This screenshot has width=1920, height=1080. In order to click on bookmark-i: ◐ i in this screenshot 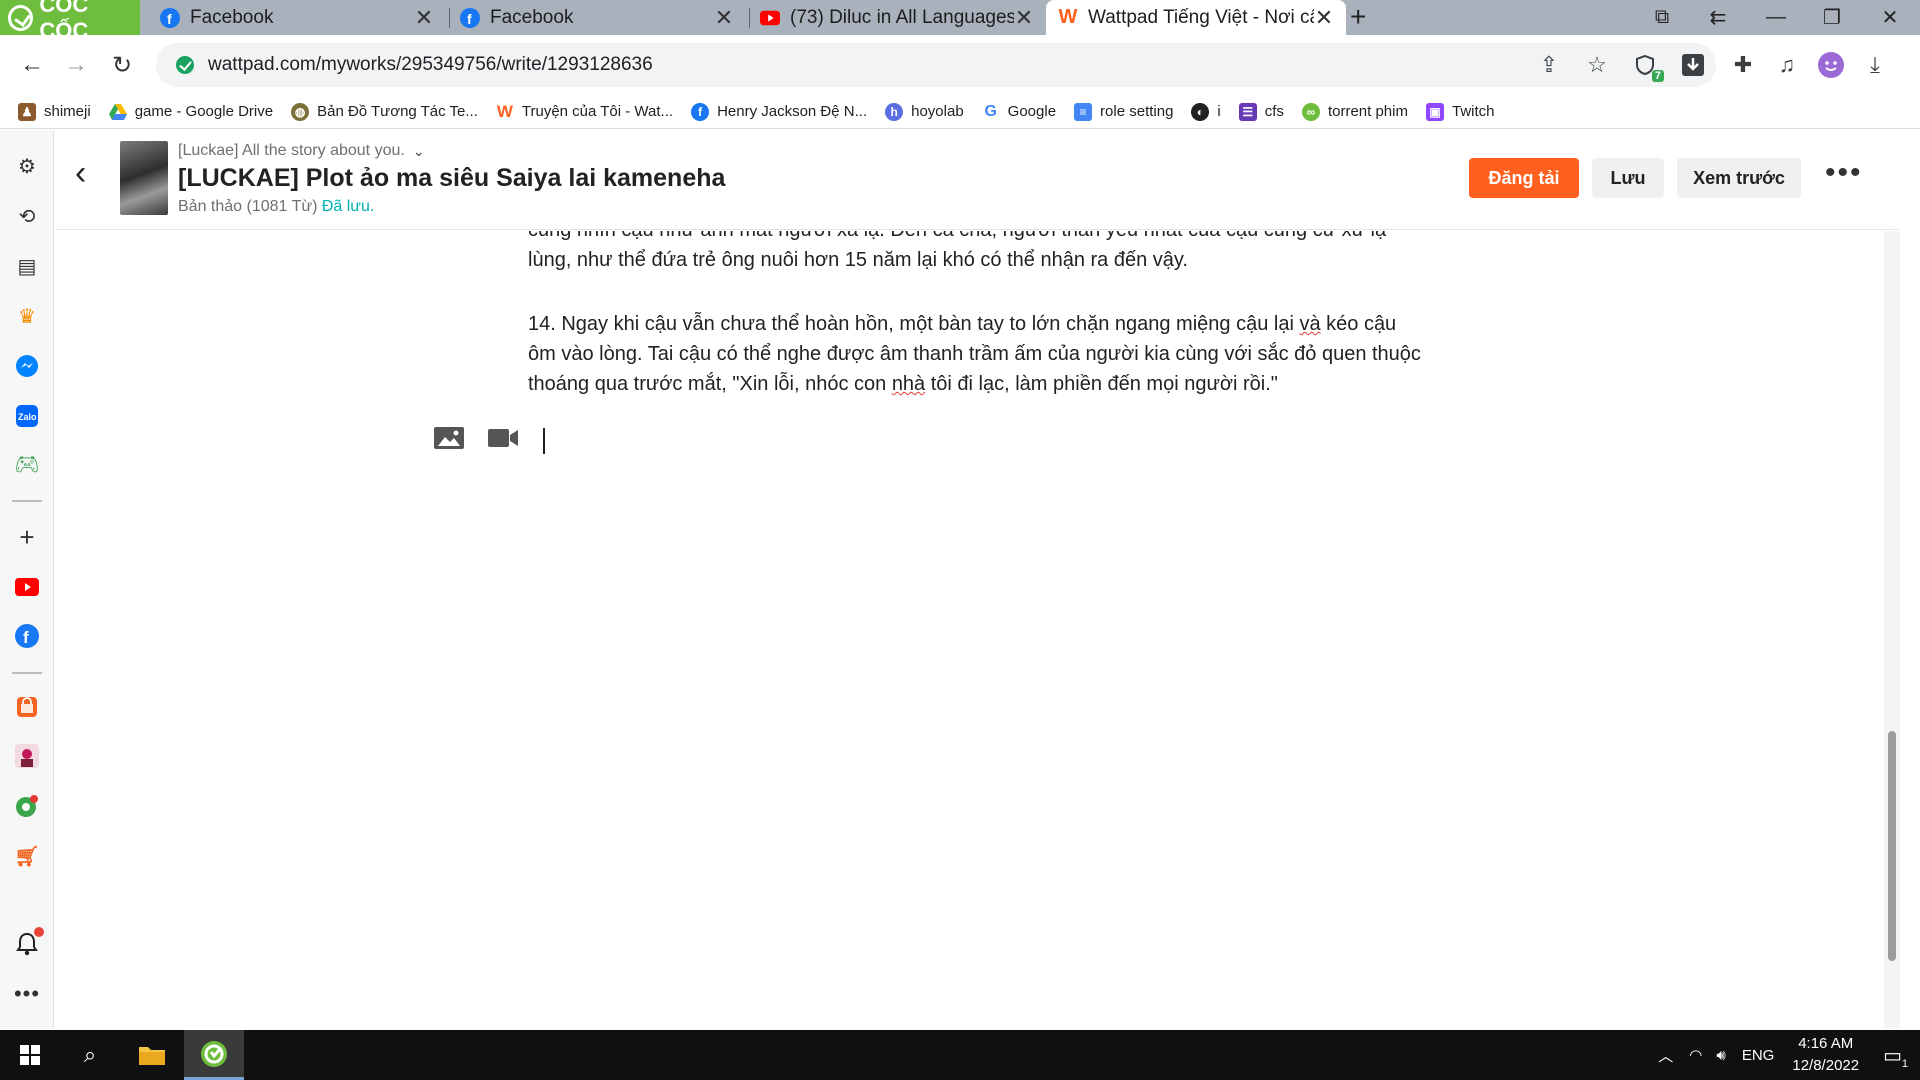, I will do `click(1206, 111)`.